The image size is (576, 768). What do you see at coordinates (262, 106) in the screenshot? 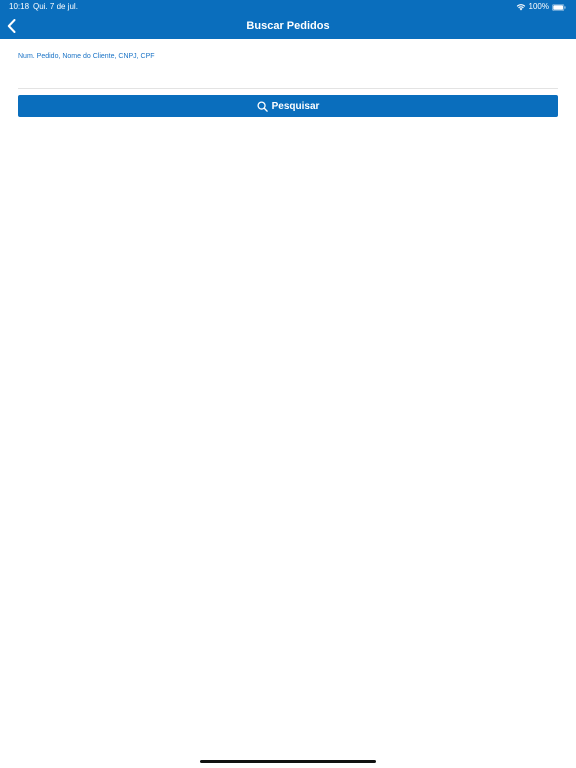
I see `search-icon` at bounding box center [262, 106].